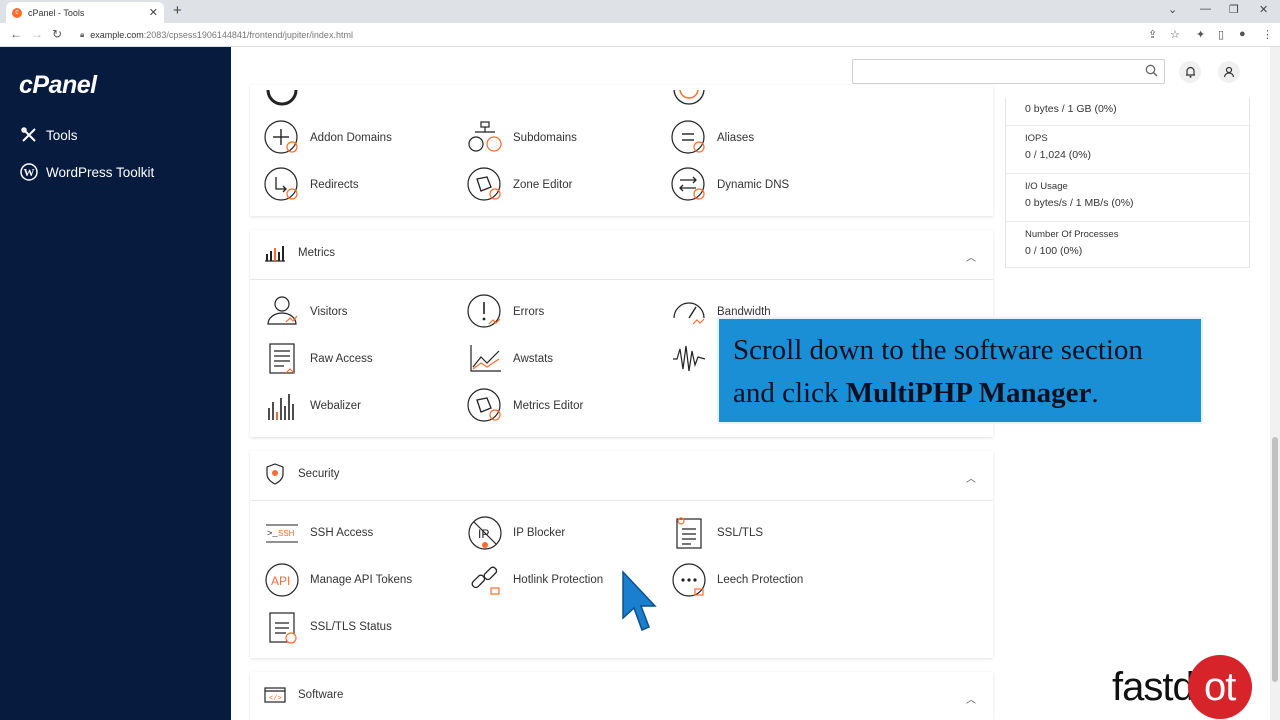 This screenshot has height=720, width=1280. What do you see at coordinates (525, 406) in the screenshot?
I see `tool-metrics-editor: Metrics Editor` at bounding box center [525, 406].